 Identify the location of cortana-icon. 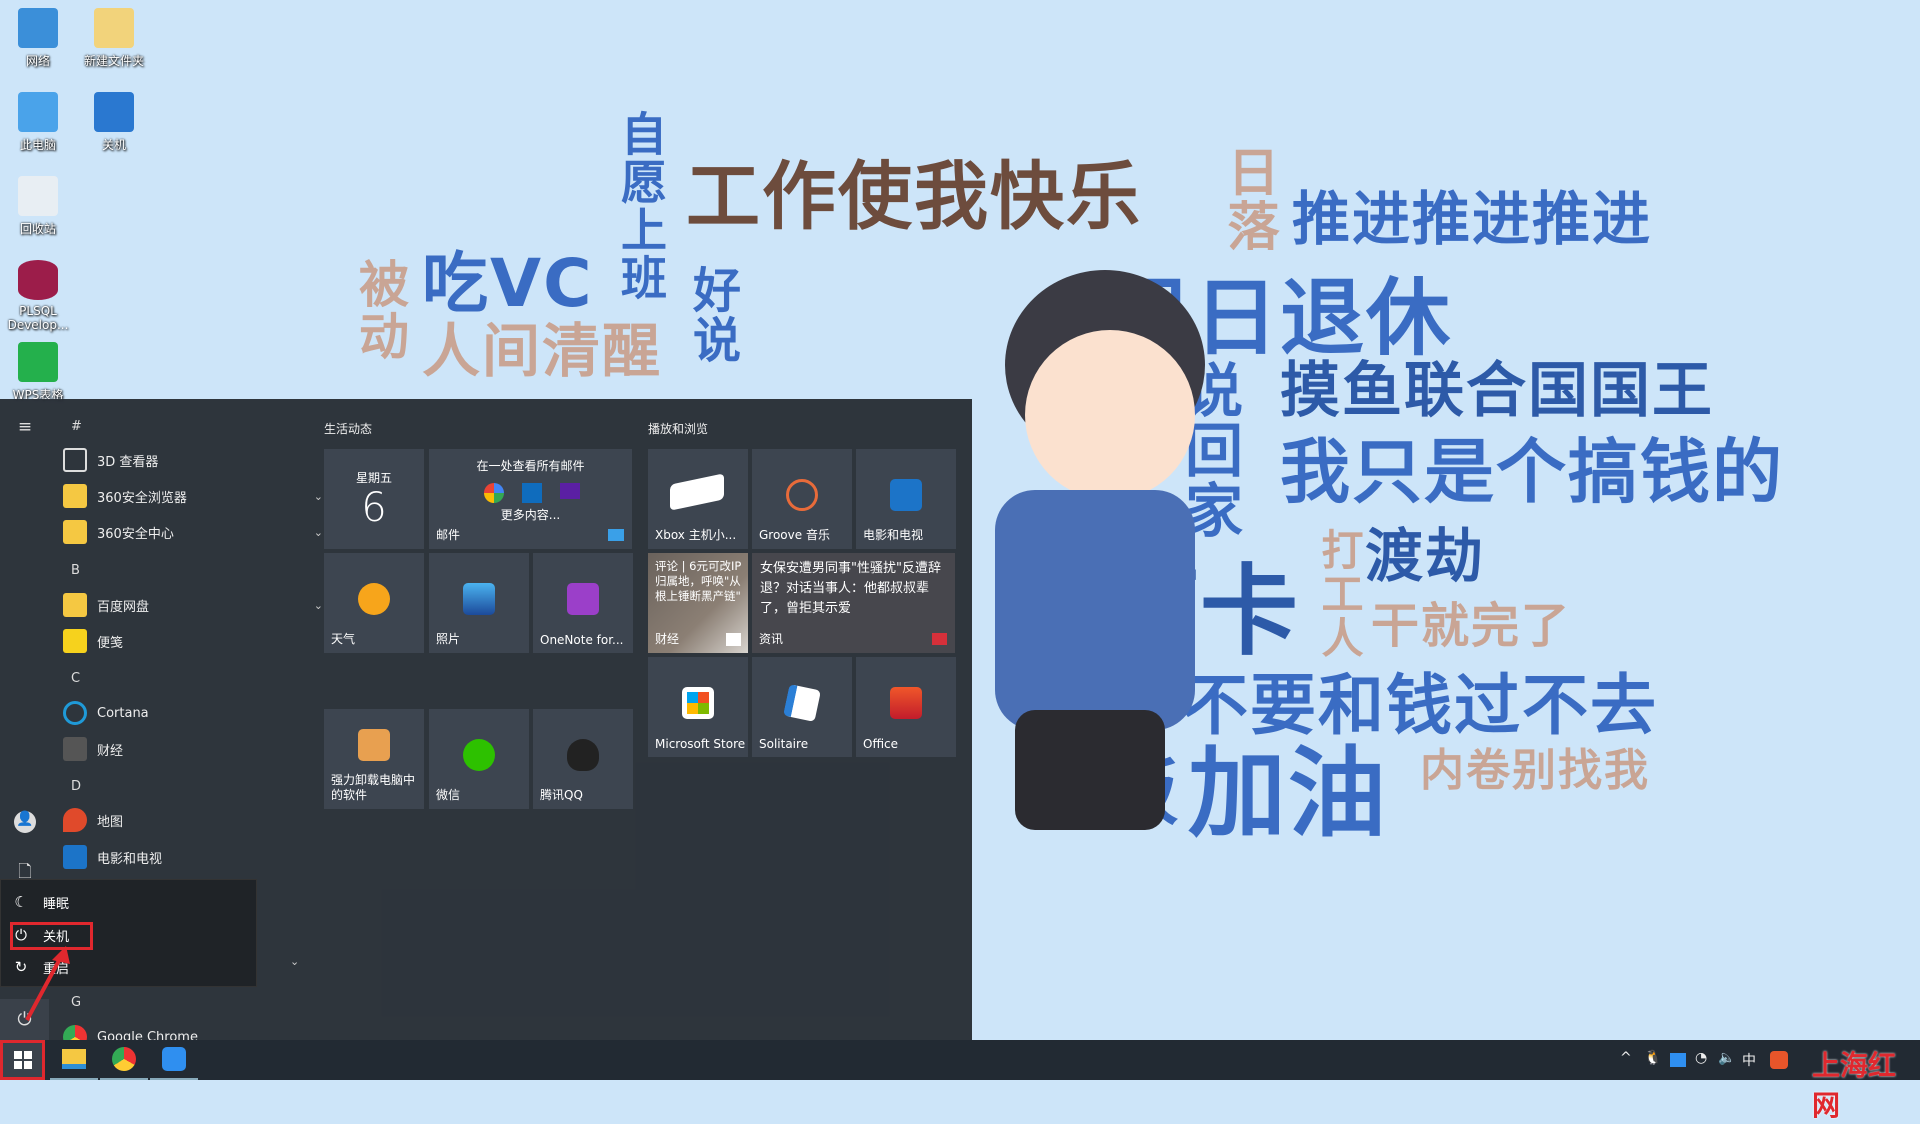
(75, 713).